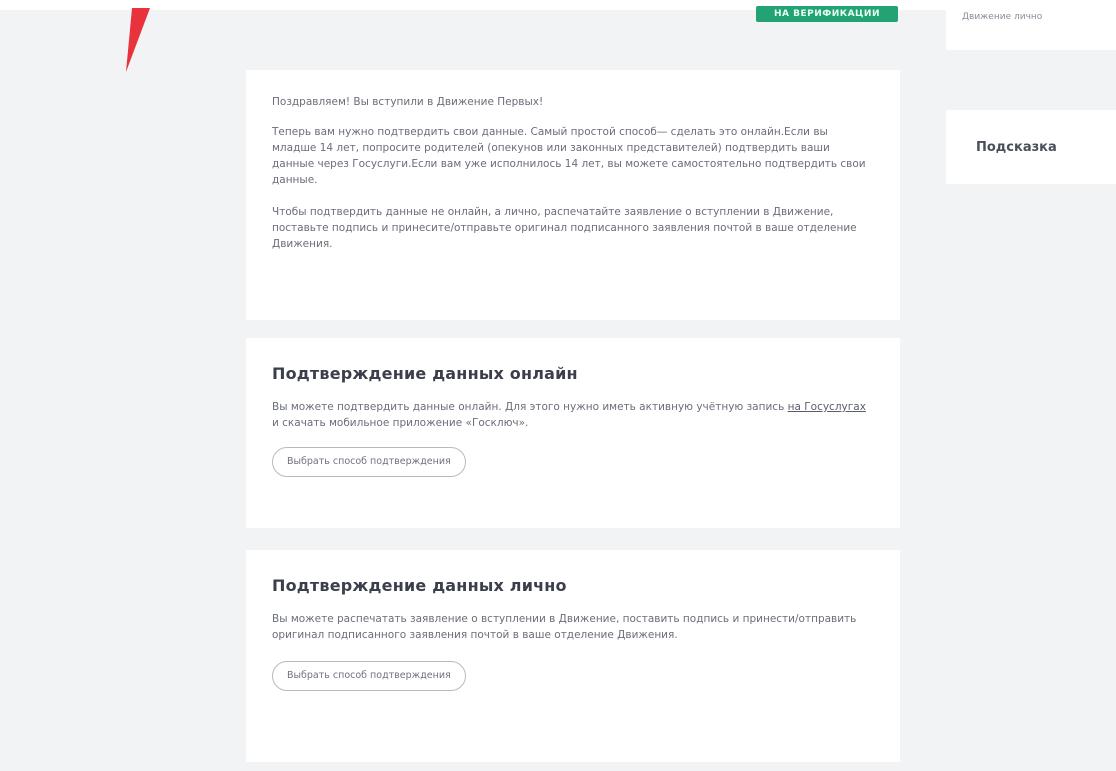 This screenshot has height=771, width=1116. What do you see at coordinates (425, 373) in the screenshot?
I see `online-verification-title: Подтверждение данных онлайн` at bounding box center [425, 373].